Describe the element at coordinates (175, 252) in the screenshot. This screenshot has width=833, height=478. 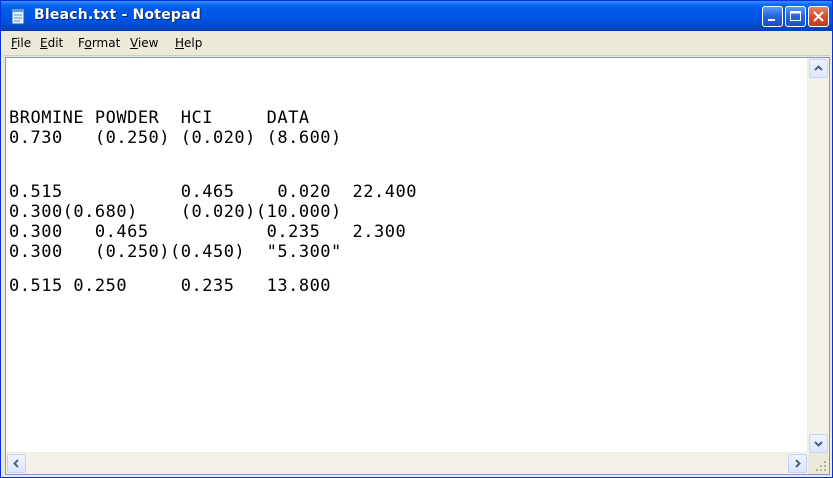
I see `text-line-7: 0.300 (0.250)(0.450) "5.300"` at that location.